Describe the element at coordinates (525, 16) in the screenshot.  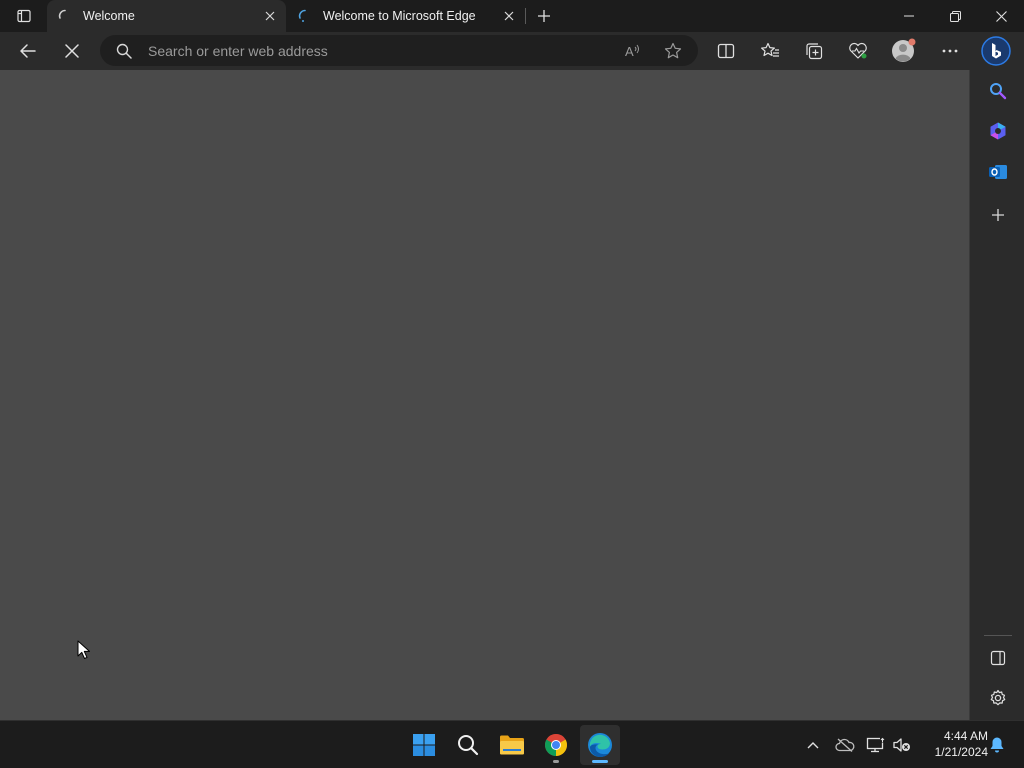
I see `tab-separator` at that location.